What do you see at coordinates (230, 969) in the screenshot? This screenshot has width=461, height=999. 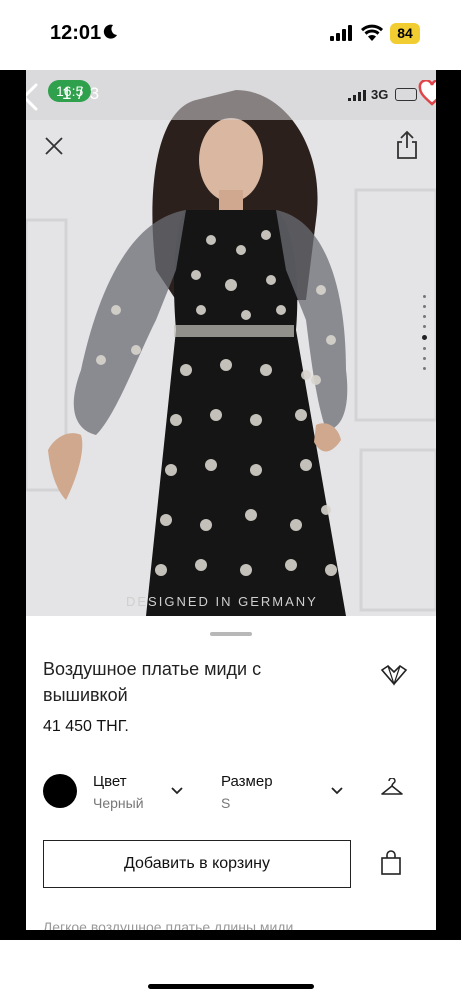 I see `bottom-area` at bounding box center [230, 969].